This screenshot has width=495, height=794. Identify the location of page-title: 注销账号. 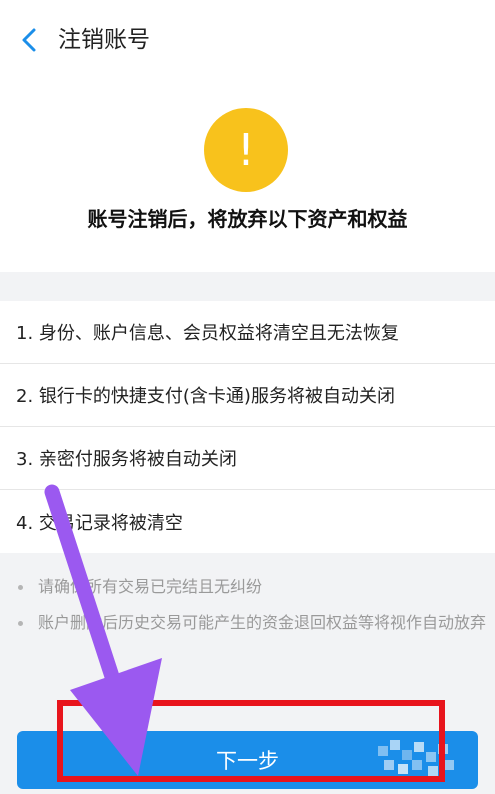
(104, 40).